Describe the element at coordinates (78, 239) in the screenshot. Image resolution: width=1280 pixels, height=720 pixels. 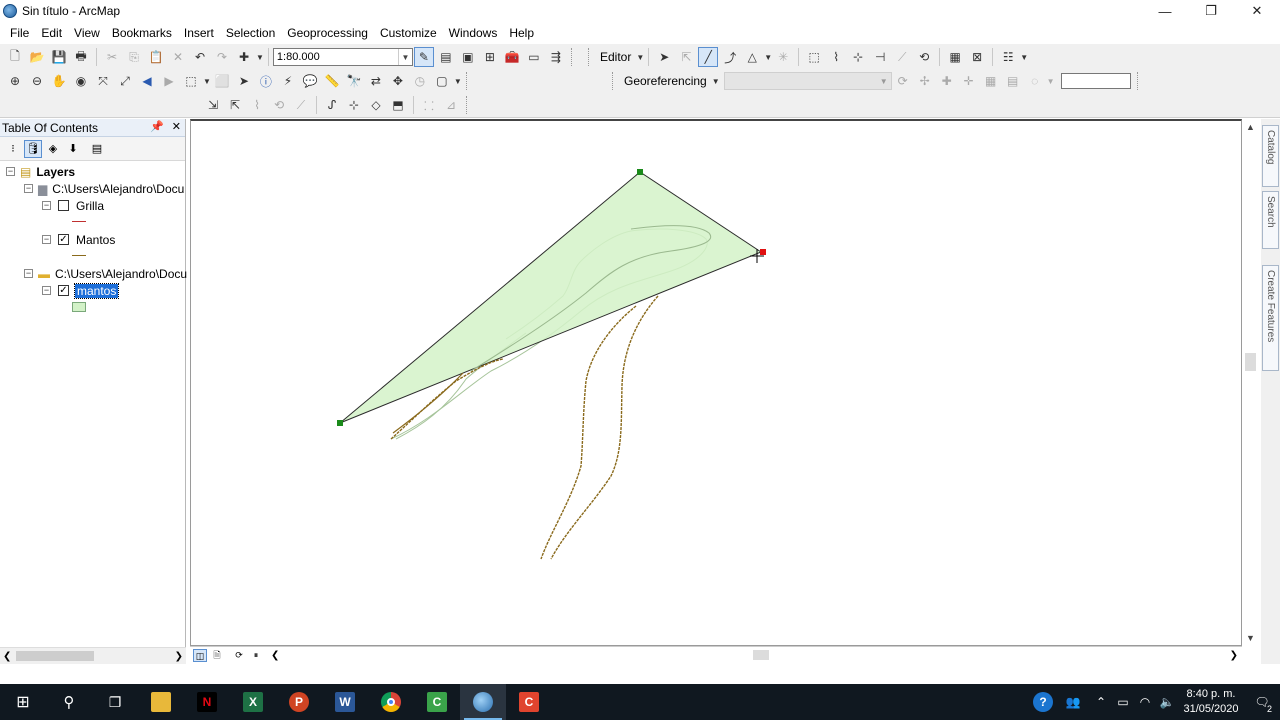
I see `tree-layer-mantos: − ✓ Mantos` at that location.